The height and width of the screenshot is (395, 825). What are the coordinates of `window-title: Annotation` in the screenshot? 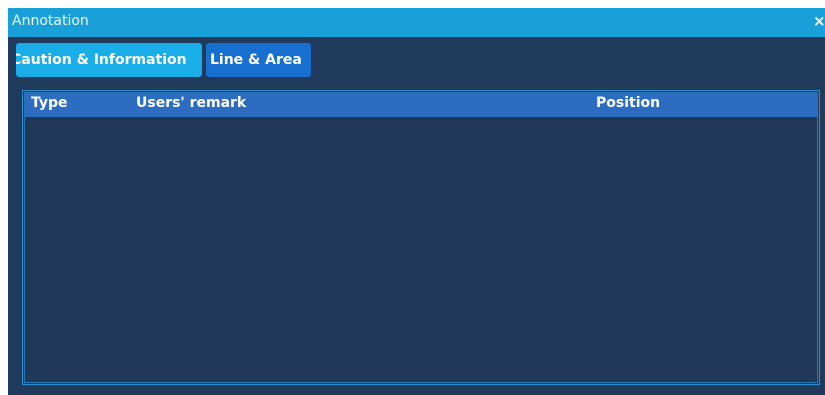 It's located at (50, 21).